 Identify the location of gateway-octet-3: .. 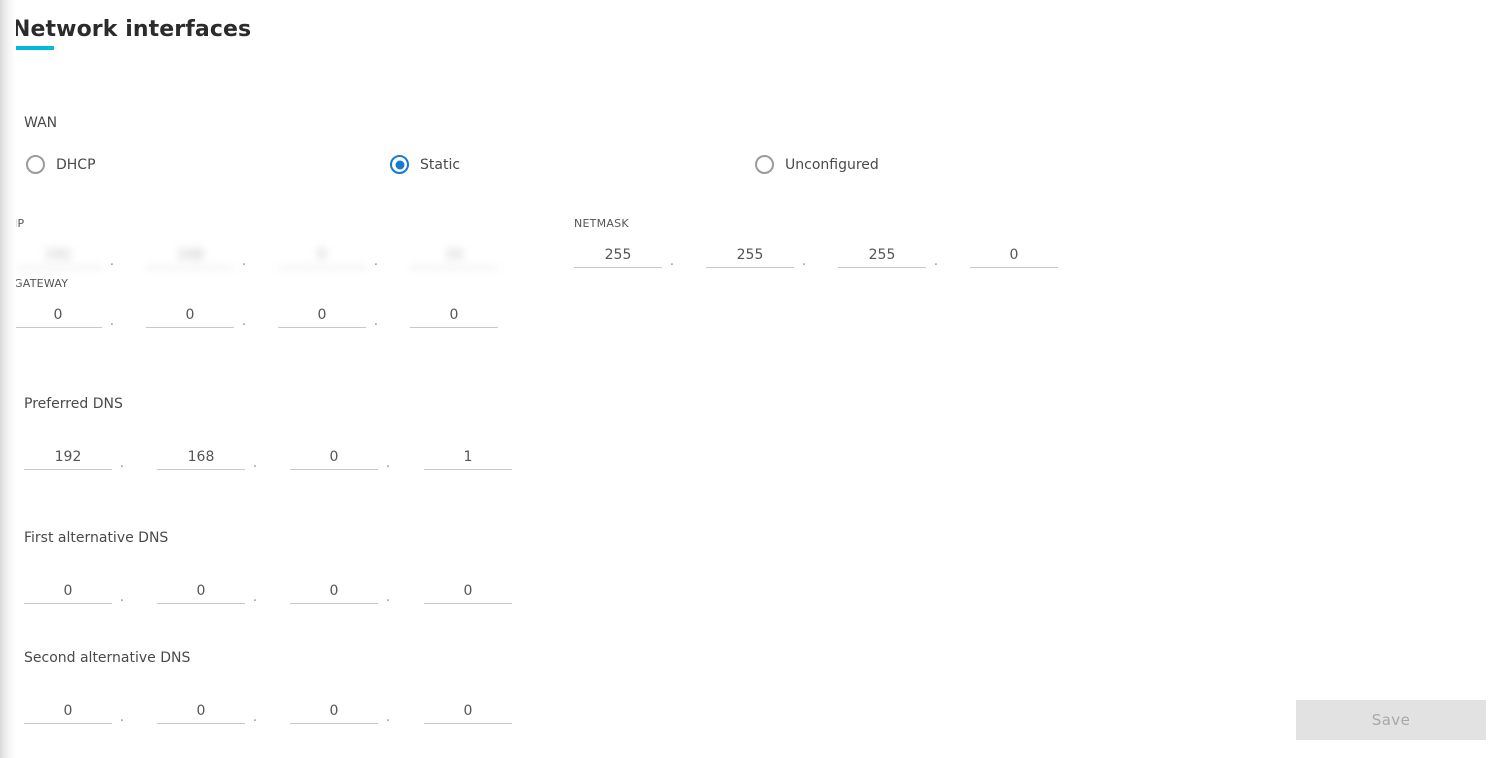
(328, 316).